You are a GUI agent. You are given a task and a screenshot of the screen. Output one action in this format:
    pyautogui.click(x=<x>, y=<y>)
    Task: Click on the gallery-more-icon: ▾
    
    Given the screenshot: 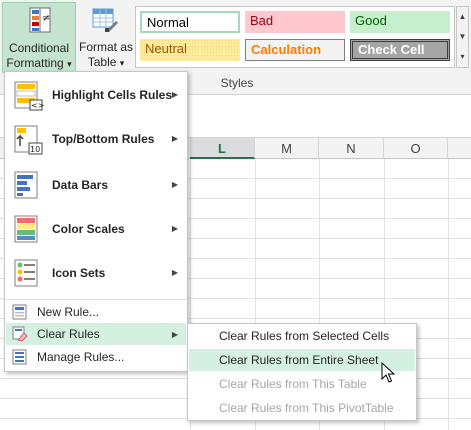 What is the action you would take?
    pyautogui.click(x=462, y=57)
    